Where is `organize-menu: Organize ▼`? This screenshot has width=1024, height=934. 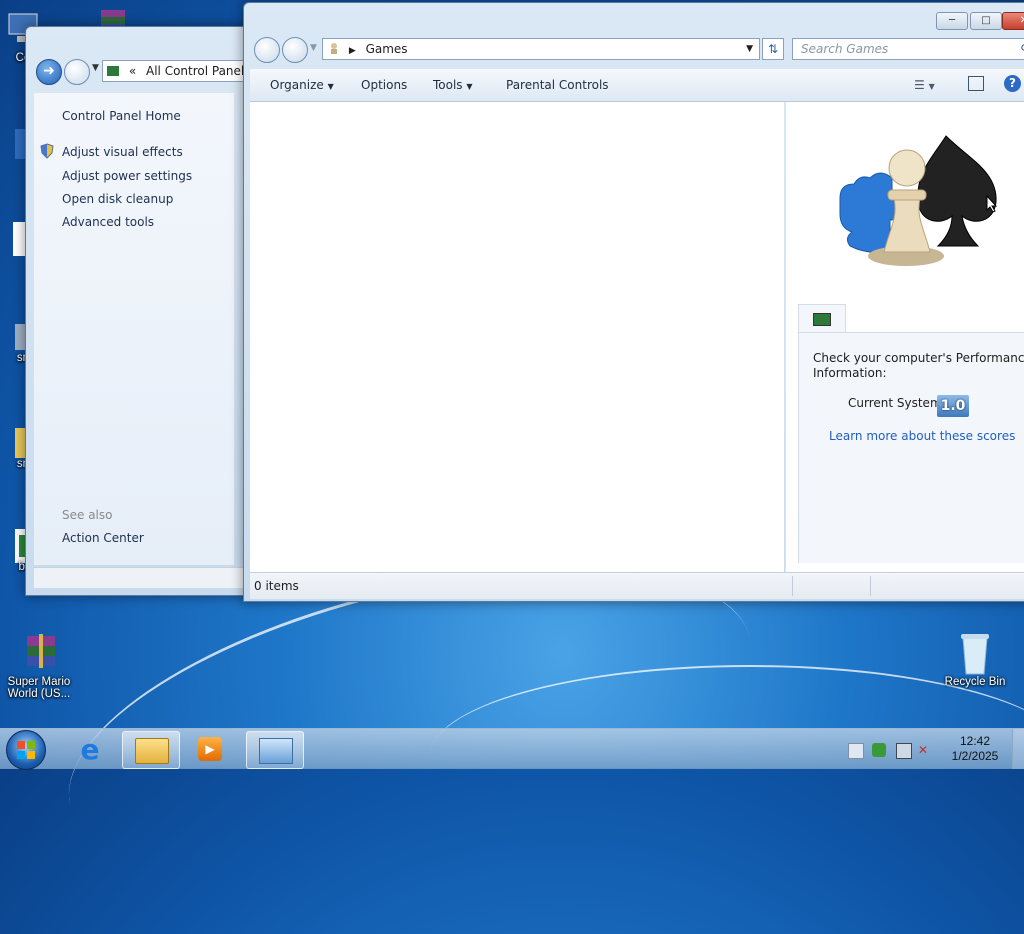
organize-menu: Organize ▼ is located at coordinates (302, 85).